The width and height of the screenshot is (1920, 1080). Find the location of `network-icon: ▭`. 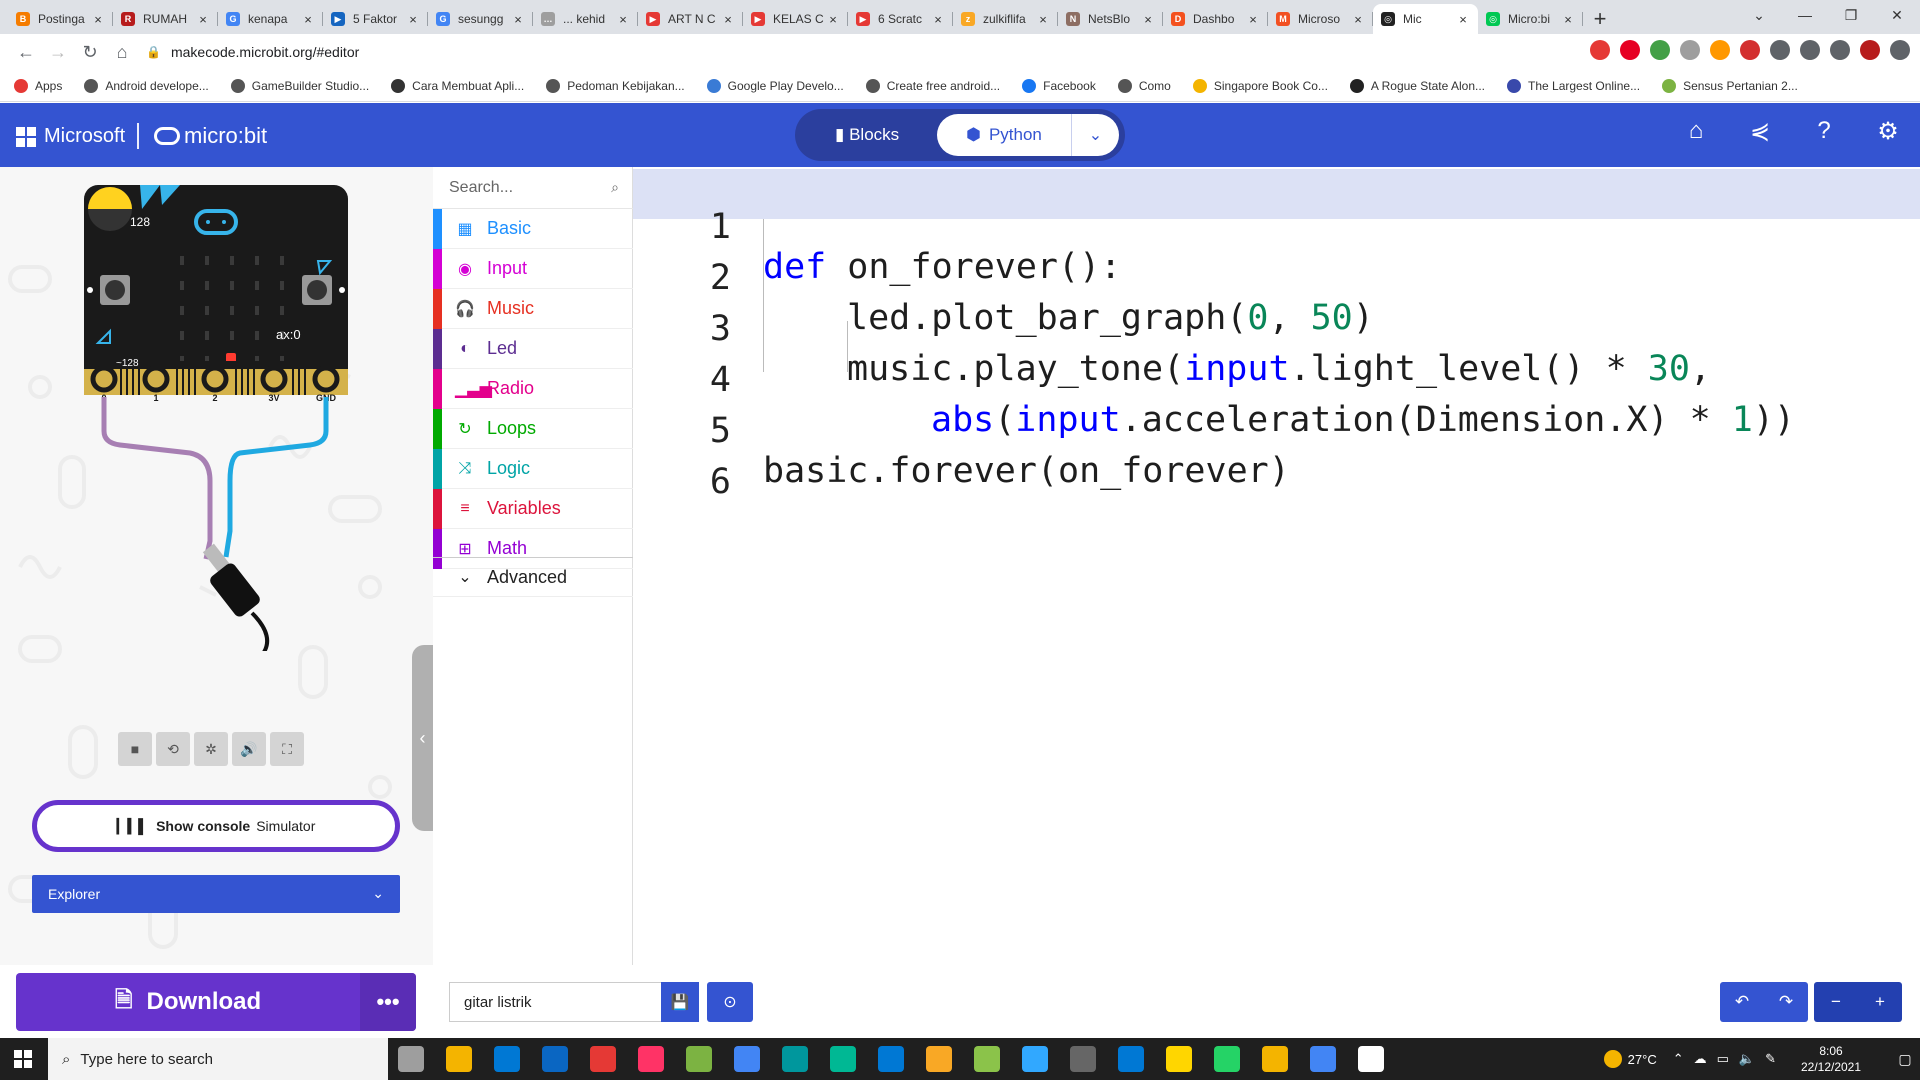

network-icon: ▭ is located at coordinates (1723, 1059).